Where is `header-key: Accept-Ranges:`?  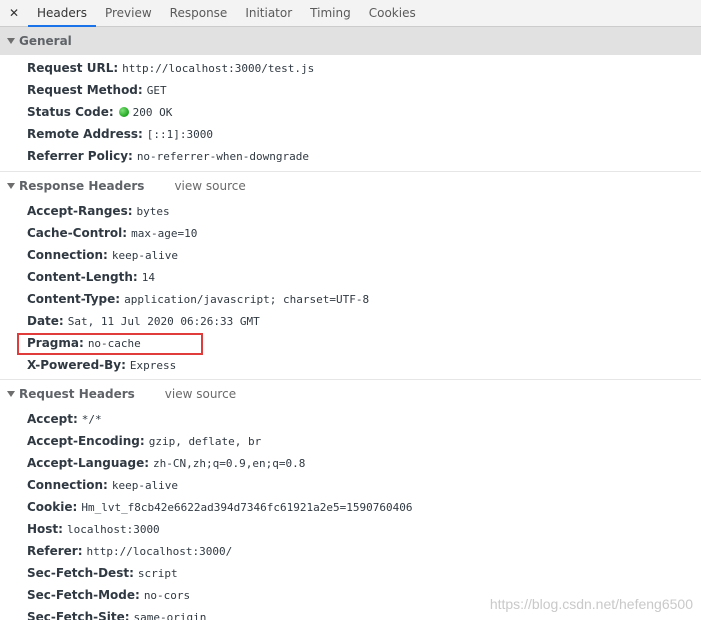
header-key: Accept-Ranges: is located at coordinates (80, 211).